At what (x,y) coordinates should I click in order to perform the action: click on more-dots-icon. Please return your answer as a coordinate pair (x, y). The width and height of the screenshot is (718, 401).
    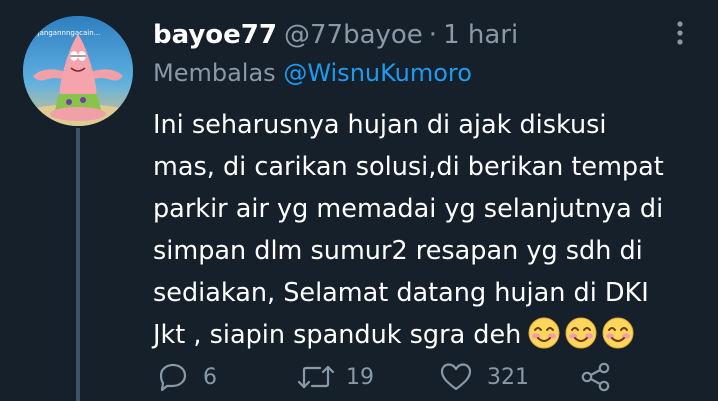
    Looking at the image, I should click on (680, 33).